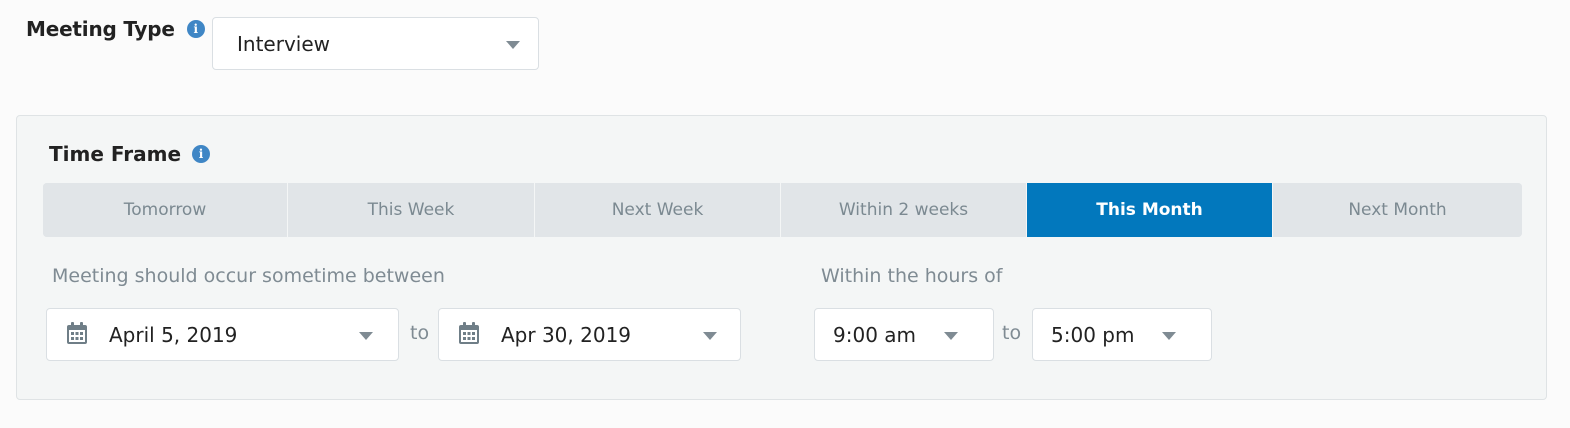  I want to click on meeting-type-row: Meeting Type i, so click(115, 29).